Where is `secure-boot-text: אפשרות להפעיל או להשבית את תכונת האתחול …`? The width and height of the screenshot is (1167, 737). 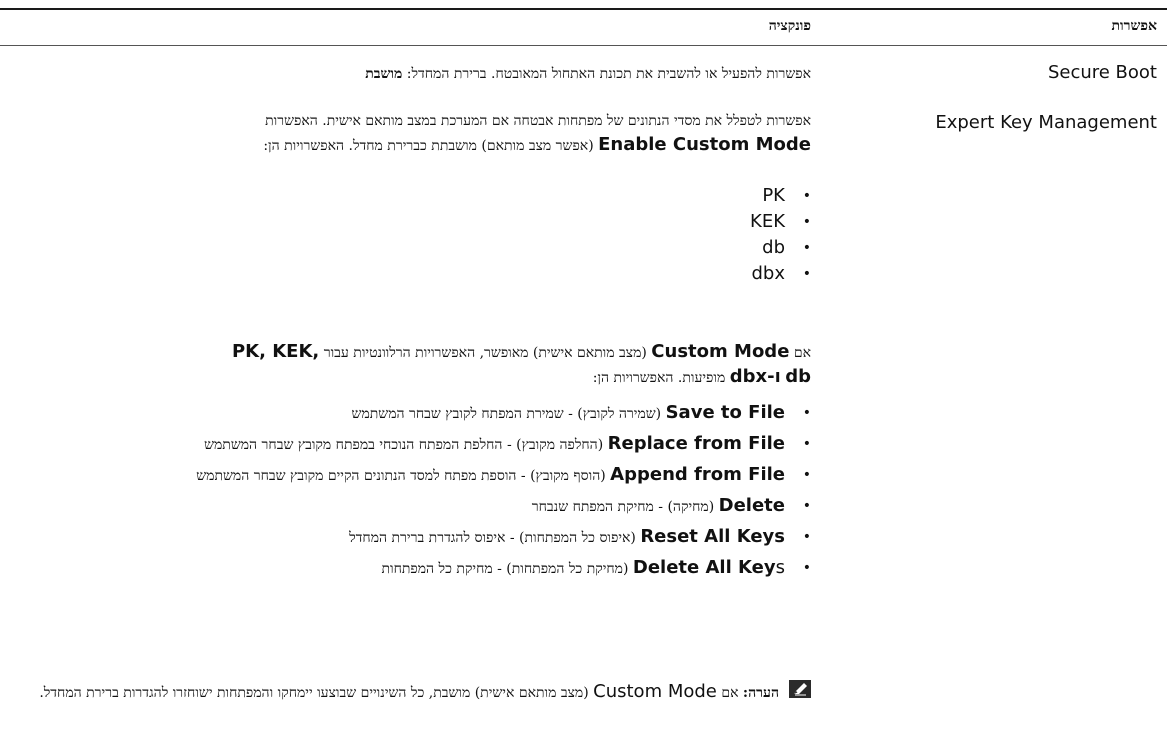
secure-boot-text: אפשרות להפעיל או להשבית את תכונת האתחול … is located at coordinates (608, 74).